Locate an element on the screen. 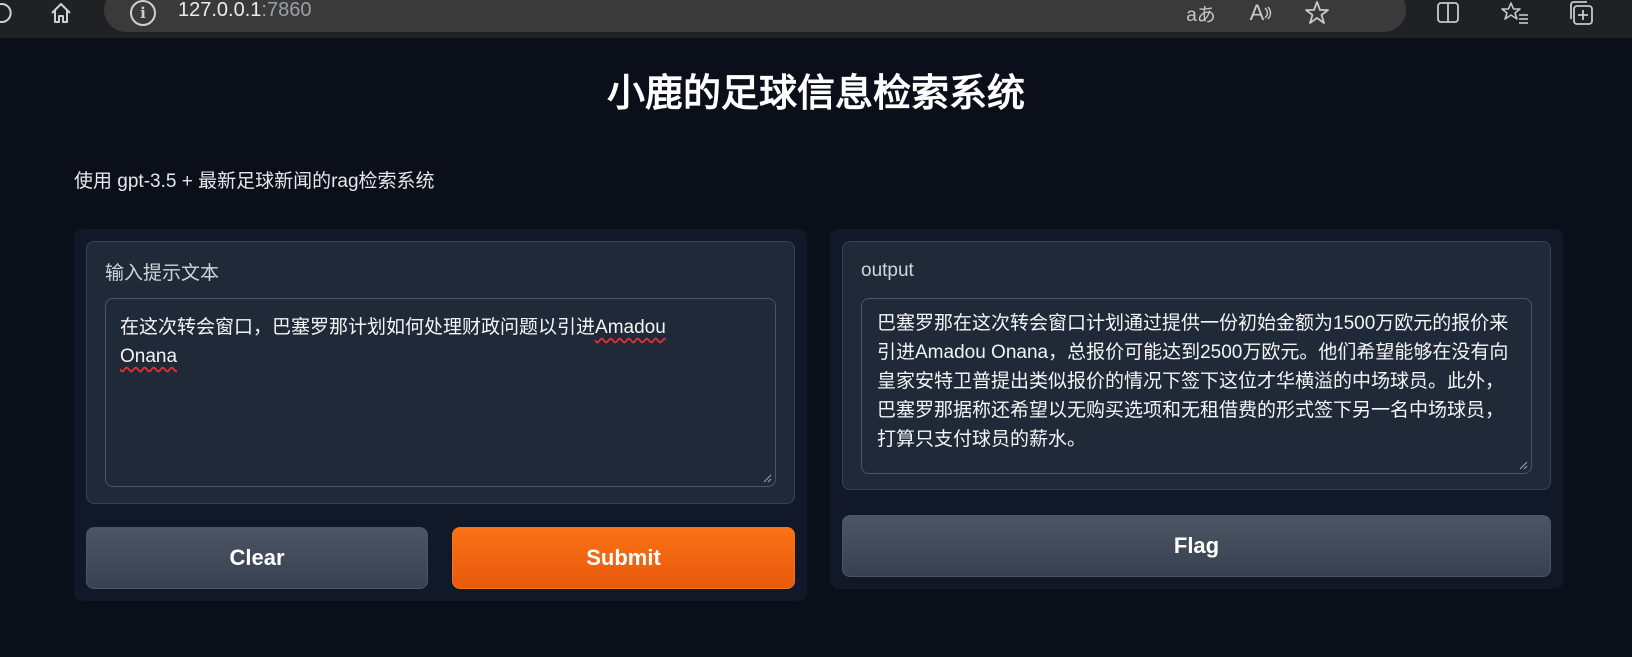  favorite-star-icon is located at coordinates (1317, 13).